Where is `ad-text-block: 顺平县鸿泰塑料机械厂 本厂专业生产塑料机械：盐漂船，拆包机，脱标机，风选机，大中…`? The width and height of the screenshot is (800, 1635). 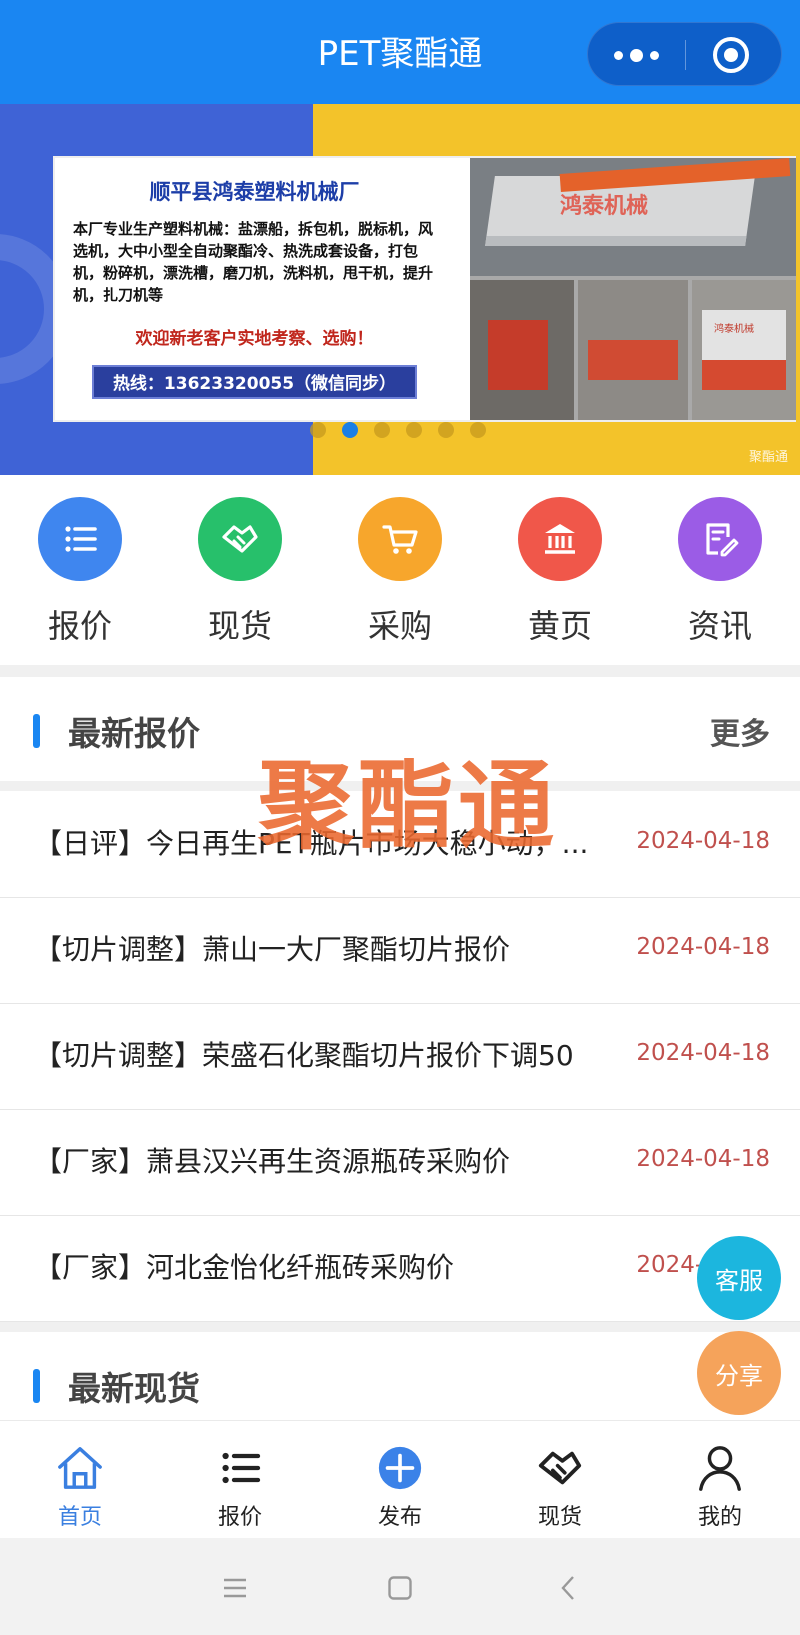
ad-text-block: 顺平县鸿泰塑料机械厂 本厂专业生产塑料机械：盐漂船，拆包机，脱标机，风选机，大中… is located at coordinates (252, 291).